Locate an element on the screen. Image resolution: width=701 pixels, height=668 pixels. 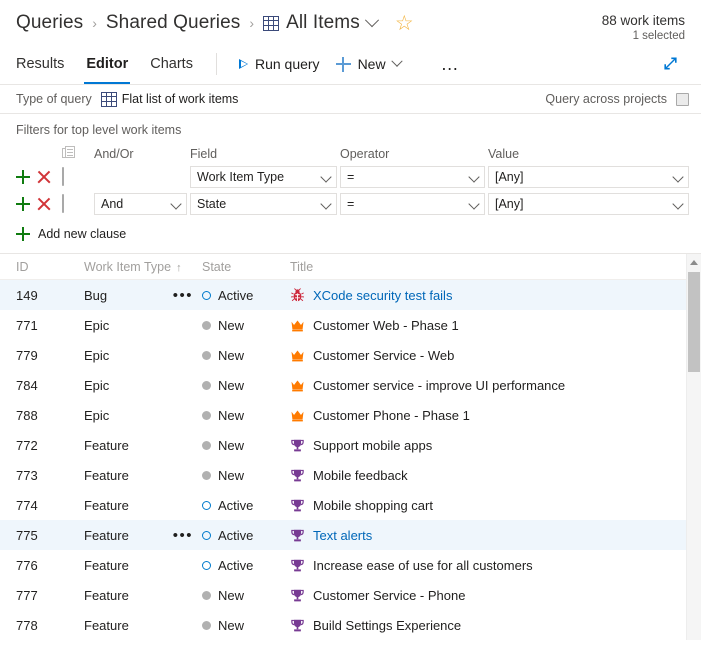
new-work-item-button: New is located at coordinates (368, 64).